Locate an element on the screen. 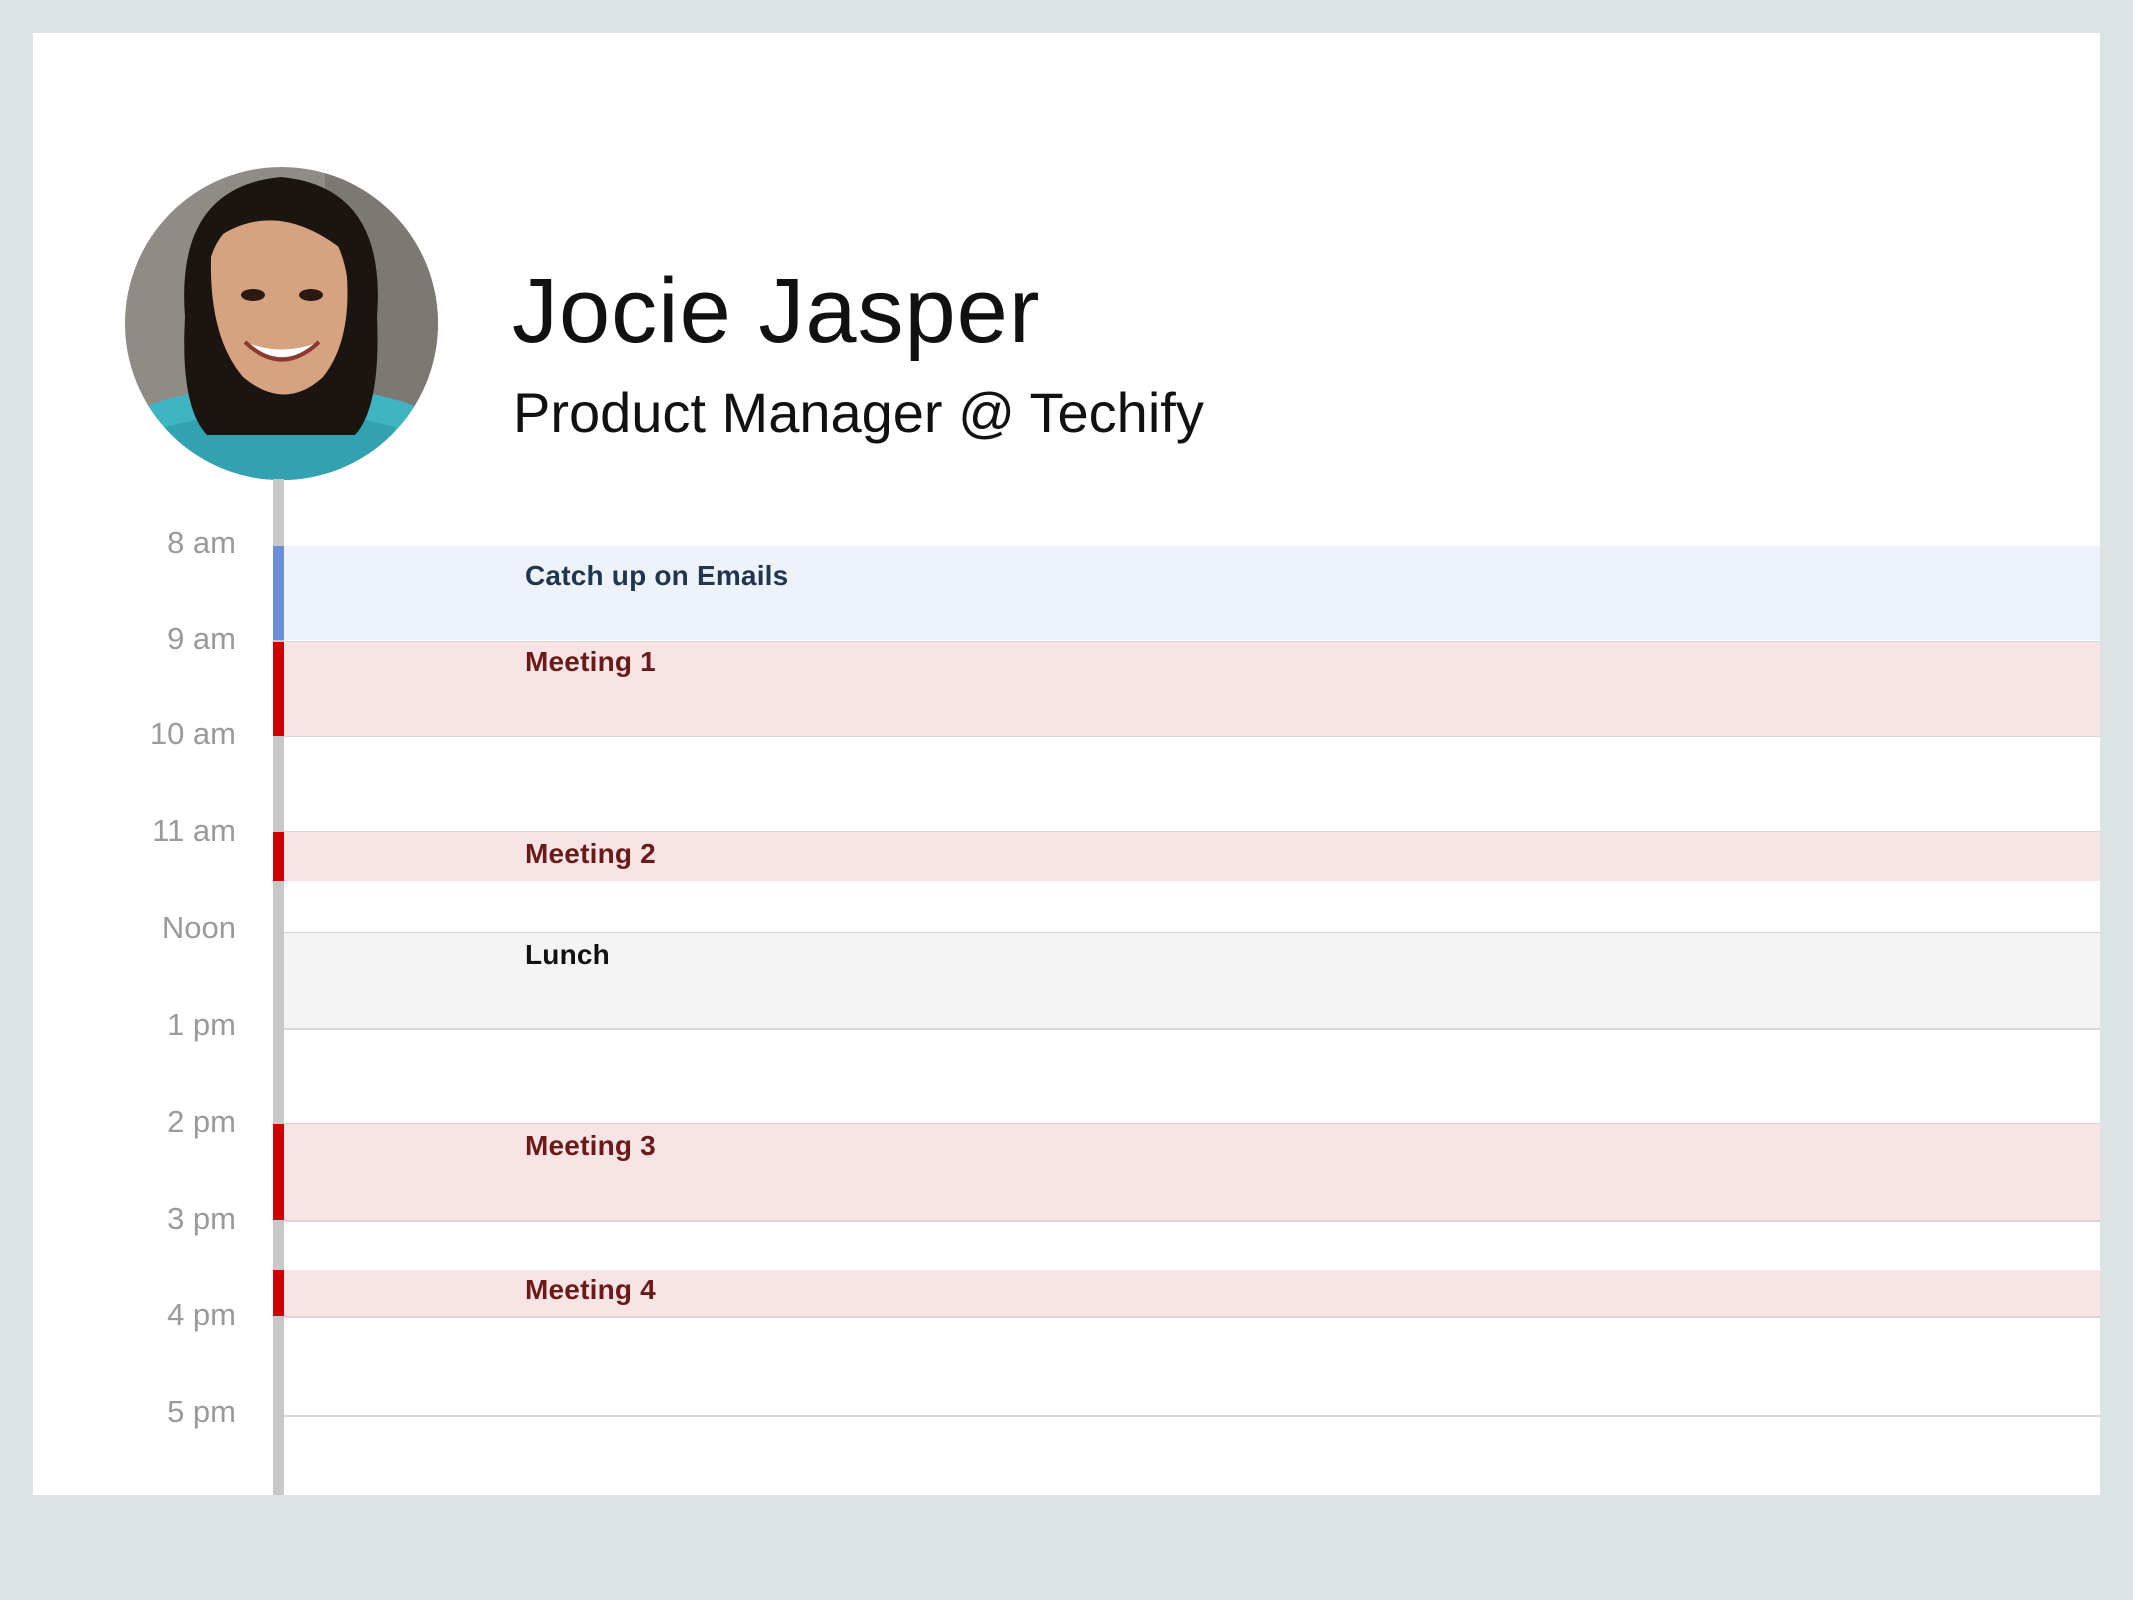 The image size is (2133, 1600). profile-photo-icon is located at coordinates (281, 323).